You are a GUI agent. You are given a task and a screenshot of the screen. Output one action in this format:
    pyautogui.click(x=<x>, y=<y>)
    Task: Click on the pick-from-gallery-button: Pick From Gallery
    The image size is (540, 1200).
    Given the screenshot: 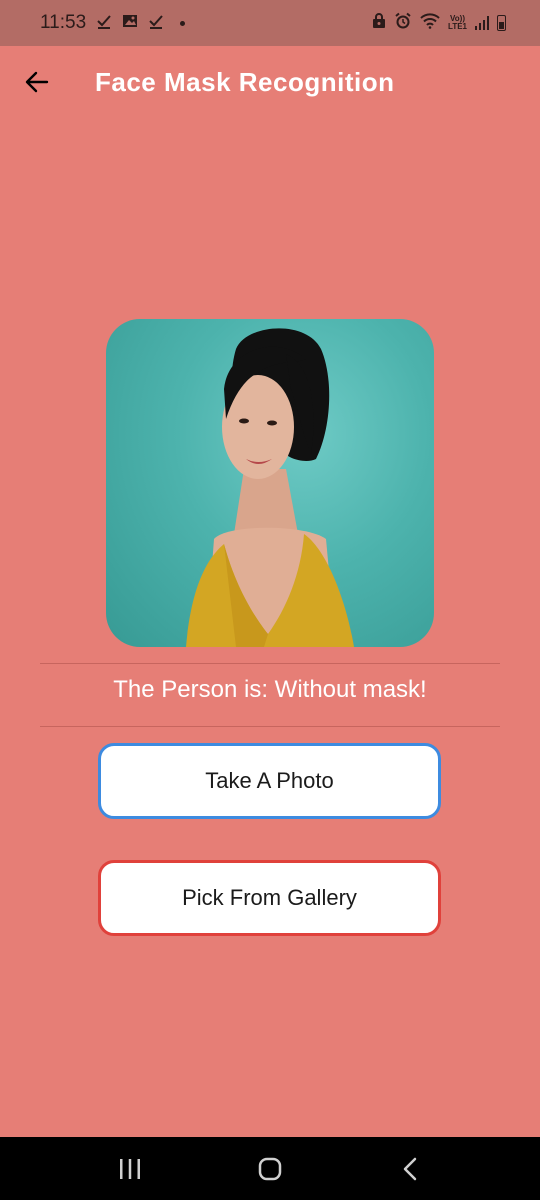 What is the action you would take?
    pyautogui.click(x=269, y=898)
    